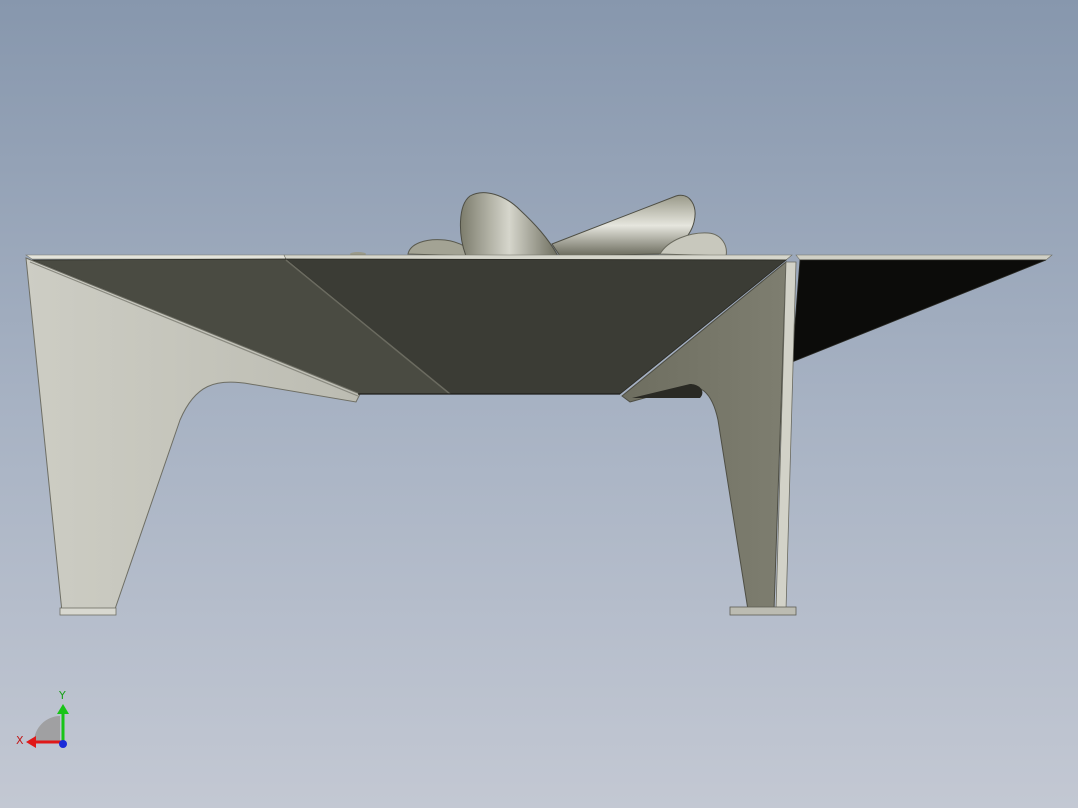 This screenshot has height=808, width=1078. What do you see at coordinates (62, 695) in the screenshot?
I see `y-axis-label: Y` at bounding box center [62, 695].